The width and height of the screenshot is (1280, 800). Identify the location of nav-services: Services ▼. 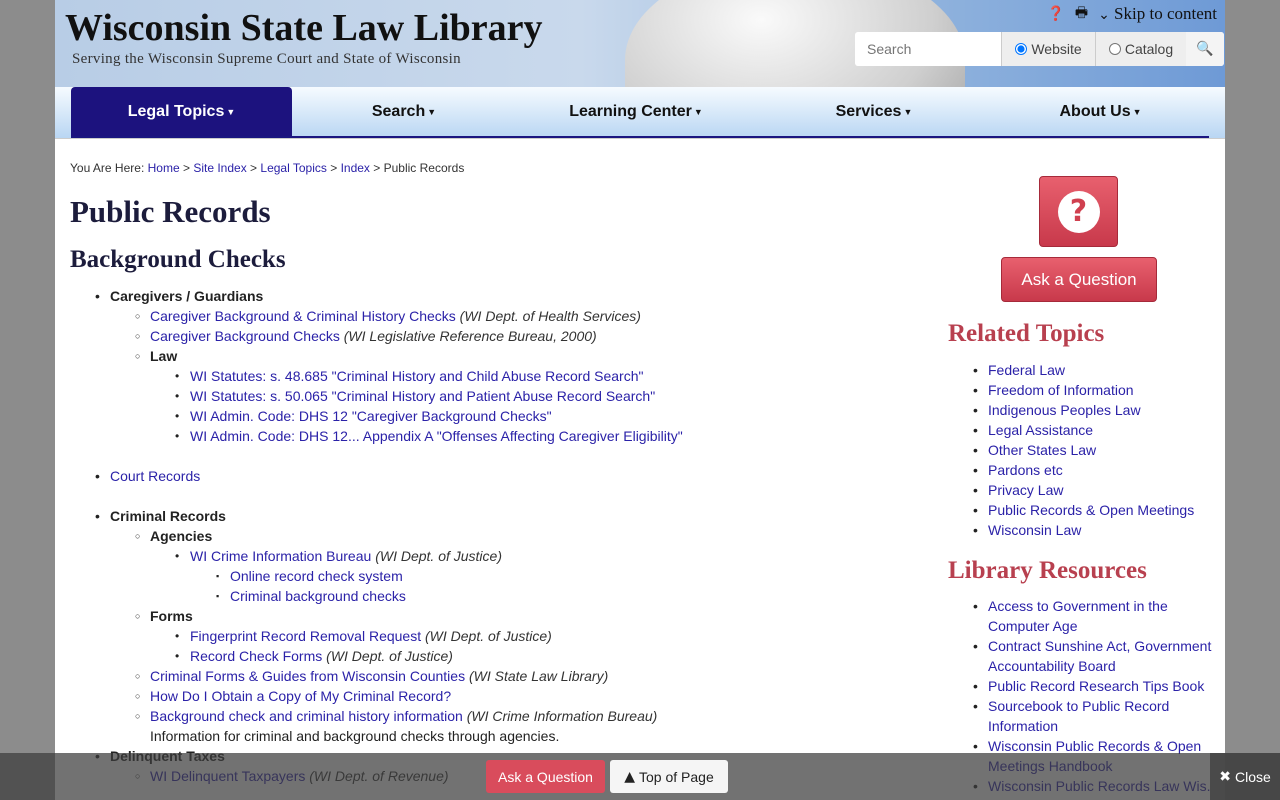
(874, 112).